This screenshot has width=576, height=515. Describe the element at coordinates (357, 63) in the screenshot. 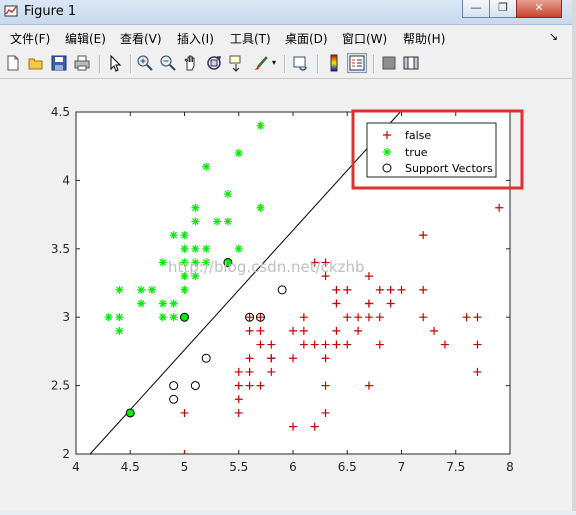

I see `legend-icon` at that location.